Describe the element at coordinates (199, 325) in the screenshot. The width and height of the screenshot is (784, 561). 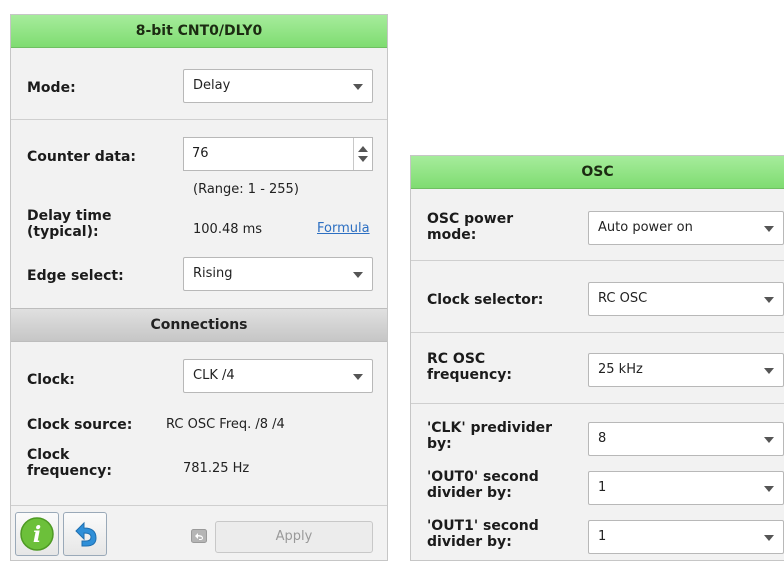
I see `connections-header: Connections` at that location.